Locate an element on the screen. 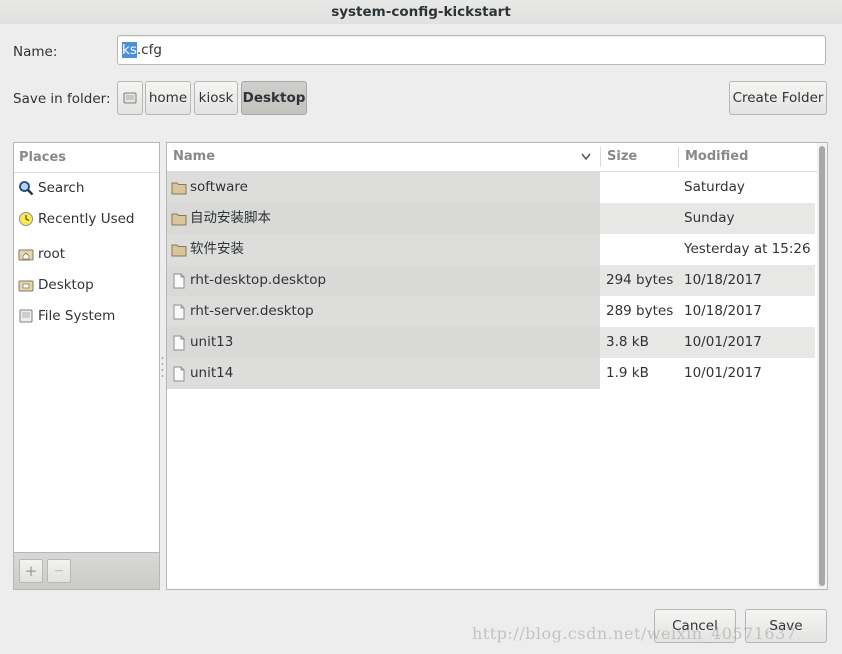 This screenshot has height=654, width=842. path-button-kiosk: kiosk is located at coordinates (216, 98).